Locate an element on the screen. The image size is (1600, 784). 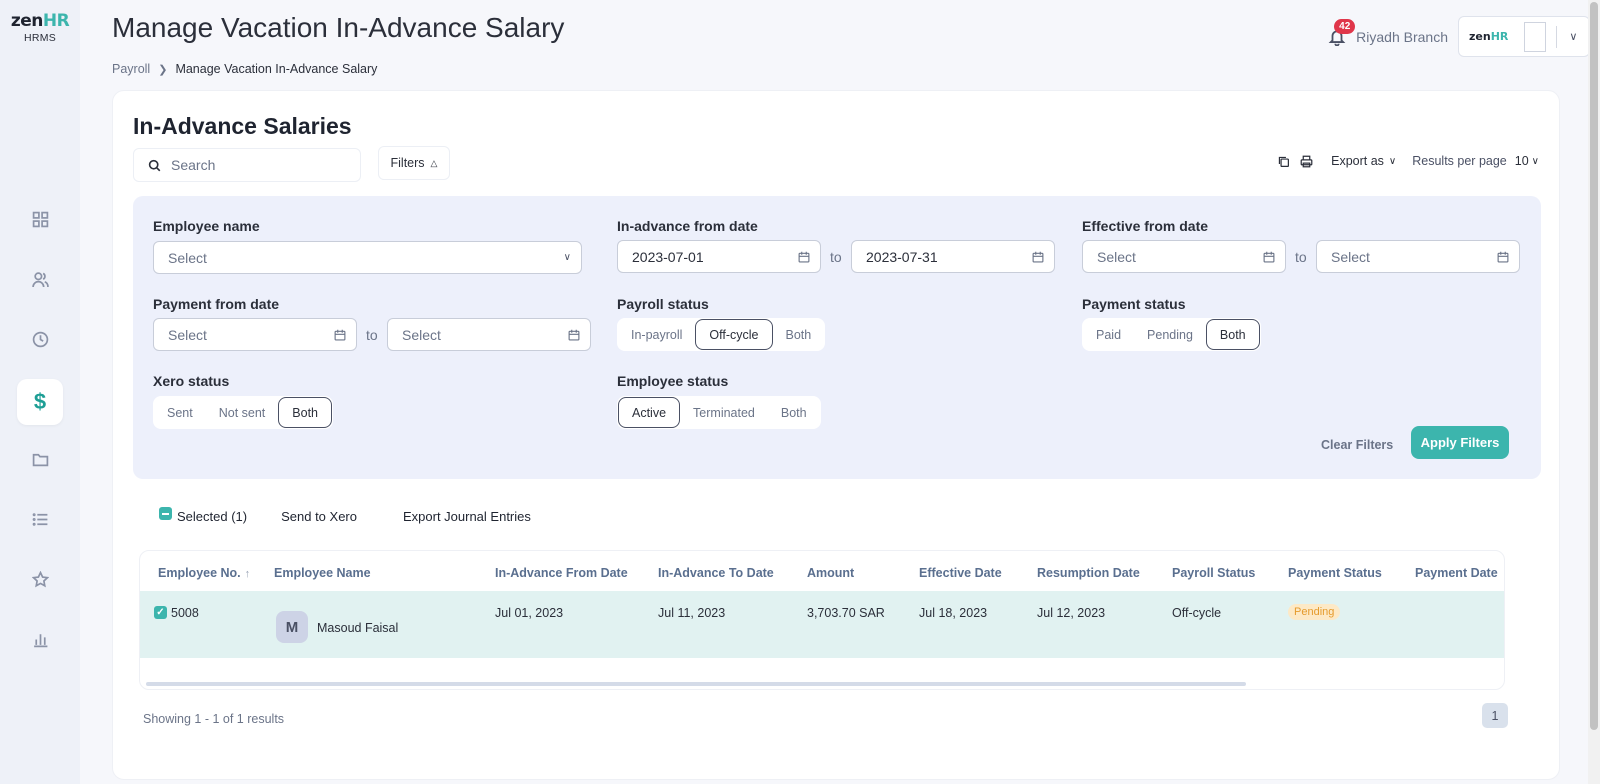
print-button is located at coordinates (1306, 161).